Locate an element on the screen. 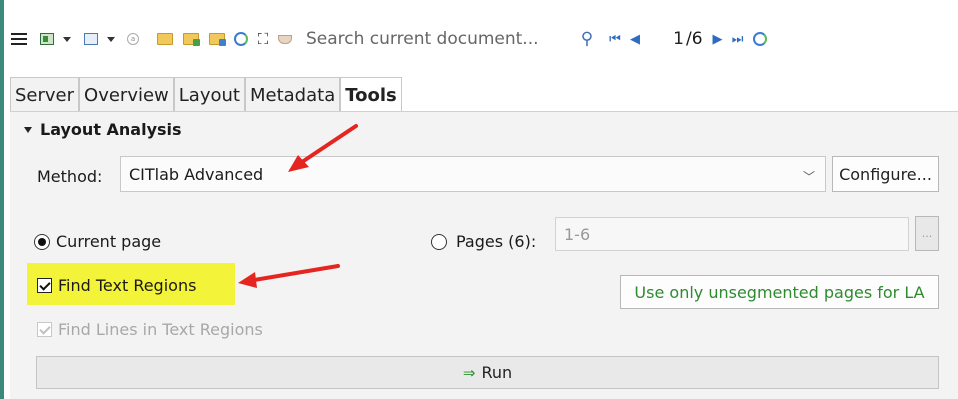 The width and height of the screenshot is (958, 399). method-value: CITlab Advanced is located at coordinates (196, 174).